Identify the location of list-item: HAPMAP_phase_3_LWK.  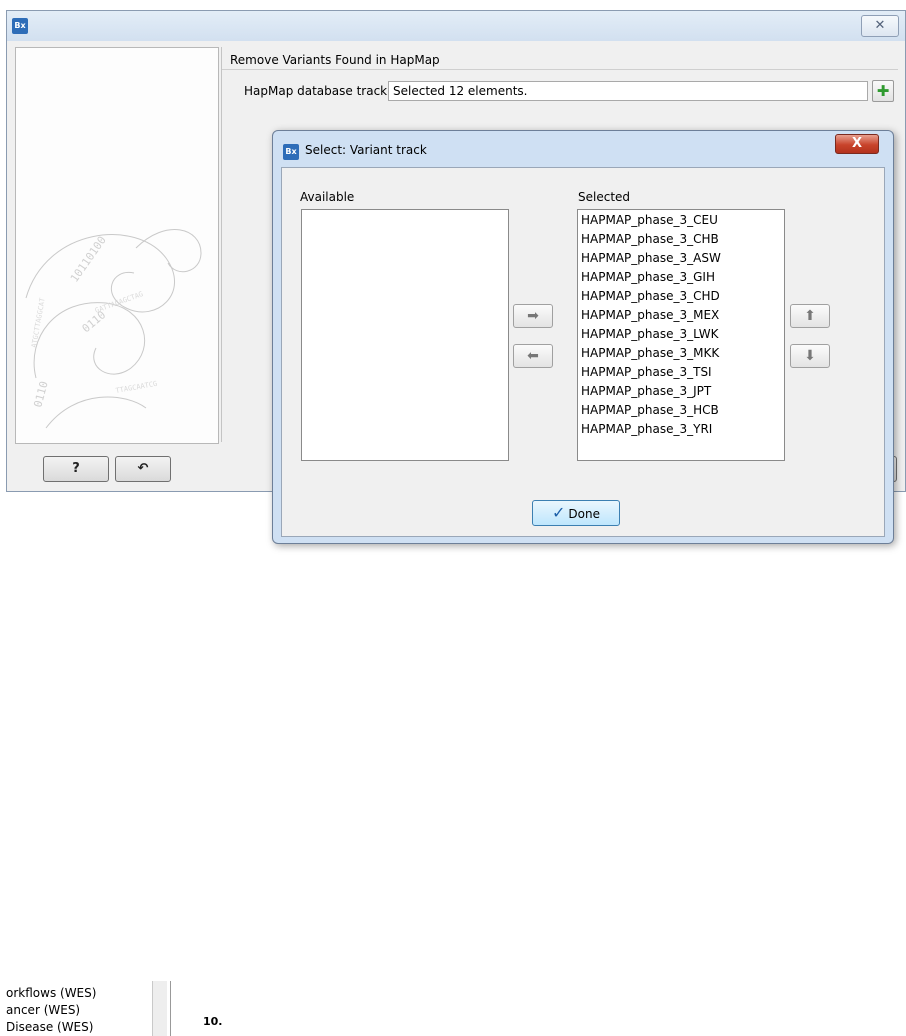
(681, 334).